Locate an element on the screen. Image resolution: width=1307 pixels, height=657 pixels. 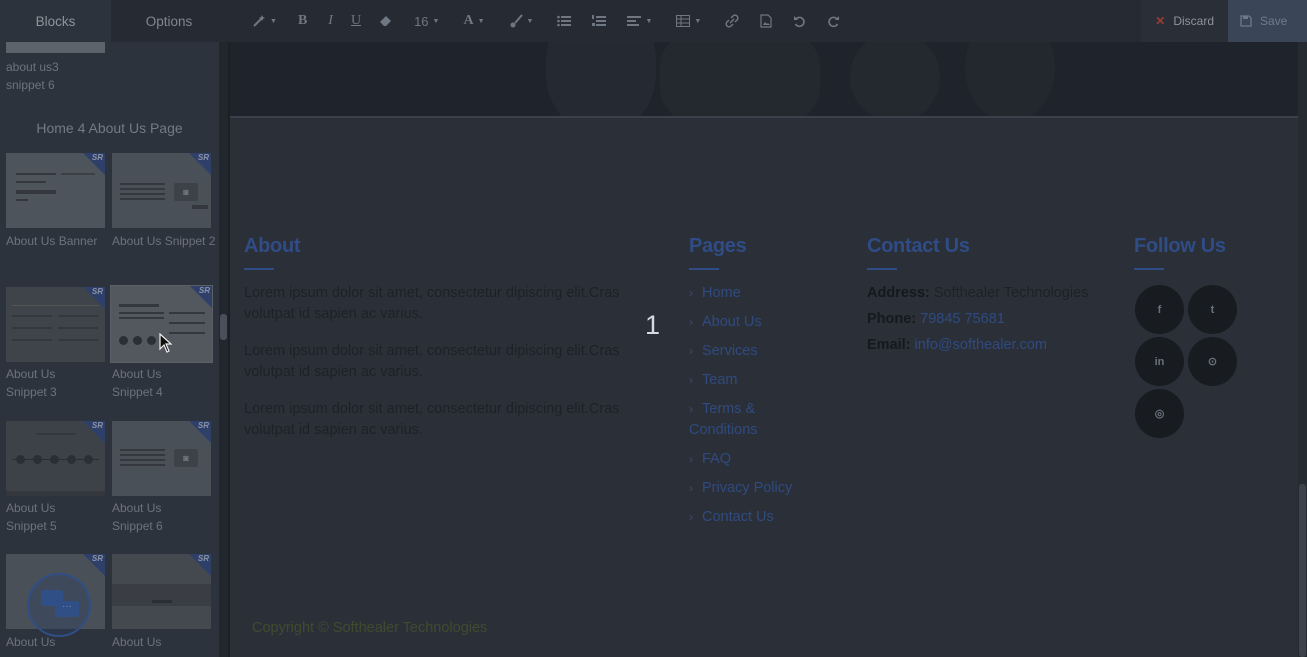
snippet-about-us-banner: SR is located at coordinates (55, 190).